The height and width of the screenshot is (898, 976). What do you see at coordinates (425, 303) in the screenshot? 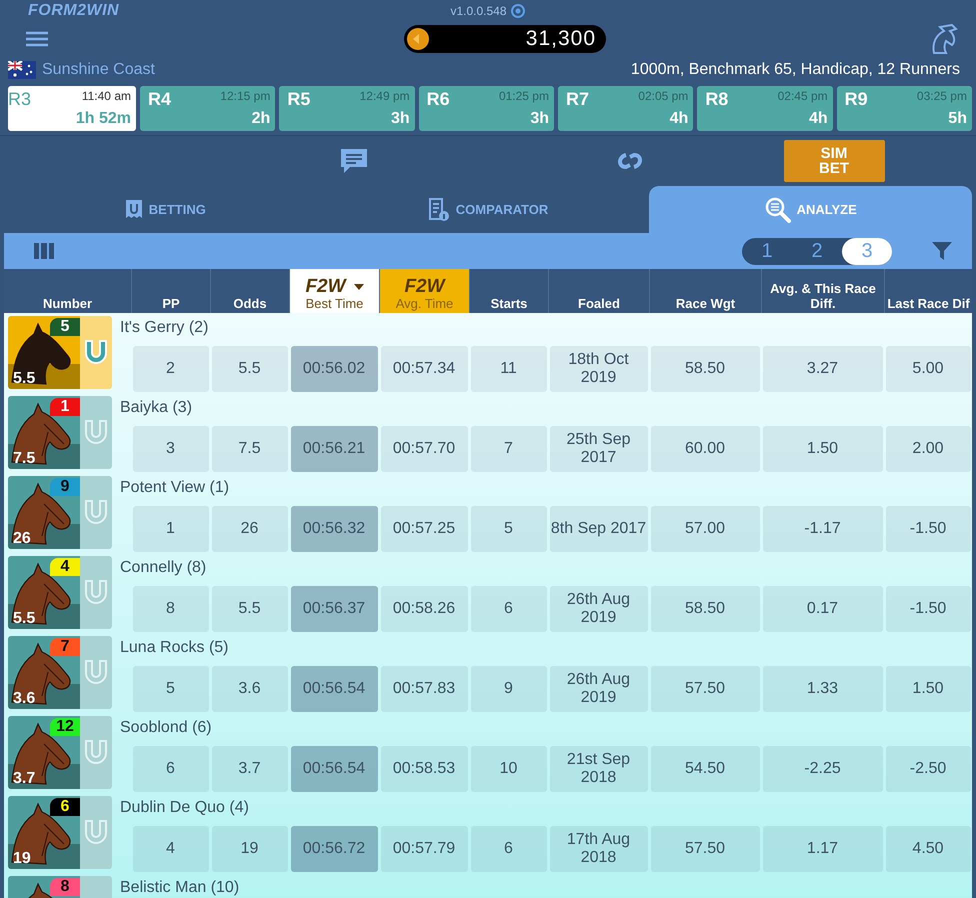
I see `column-label: Avg. Time` at bounding box center [425, 303].